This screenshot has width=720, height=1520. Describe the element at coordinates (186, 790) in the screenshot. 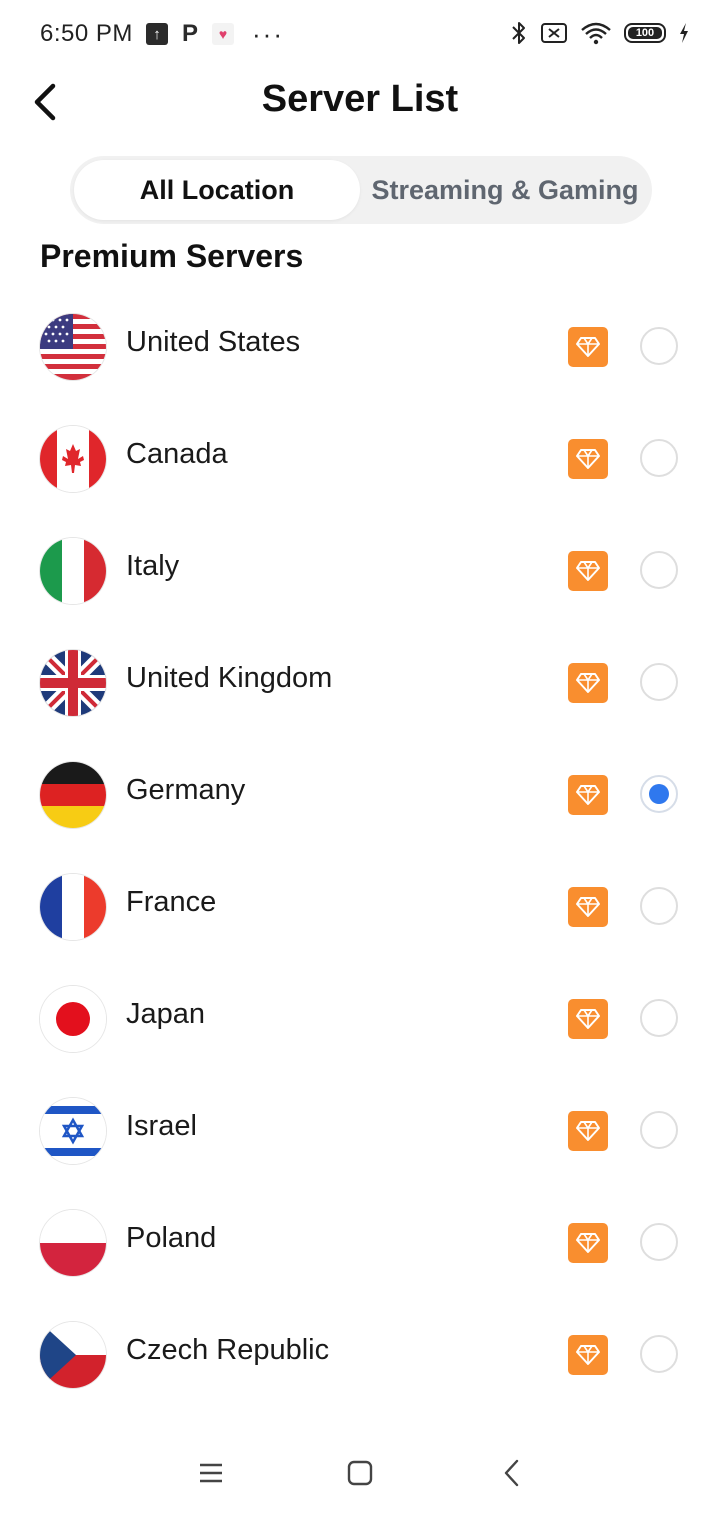

I see `server-country-name: Germany` at that location.